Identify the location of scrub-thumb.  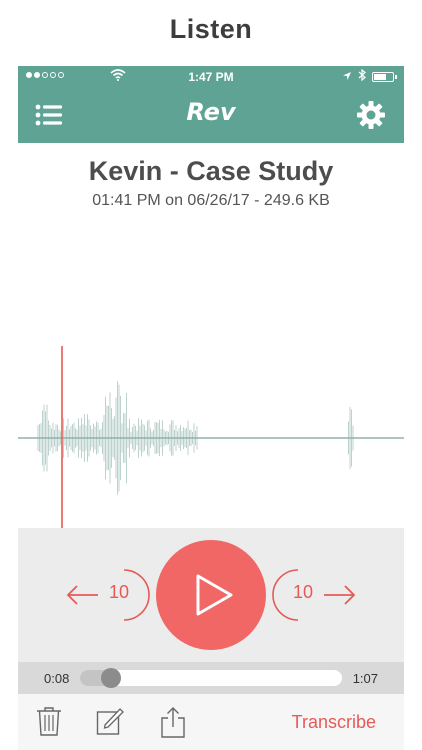
(111, 678).